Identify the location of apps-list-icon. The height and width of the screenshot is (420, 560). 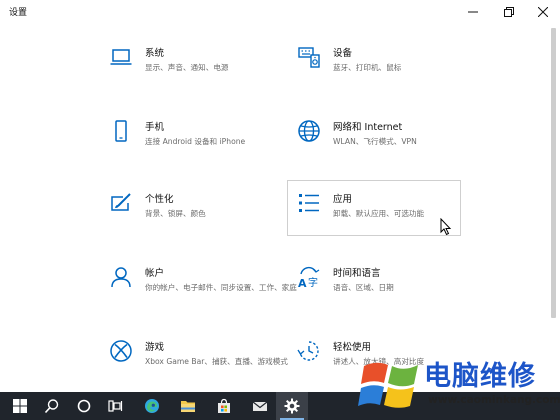
(309, 203).